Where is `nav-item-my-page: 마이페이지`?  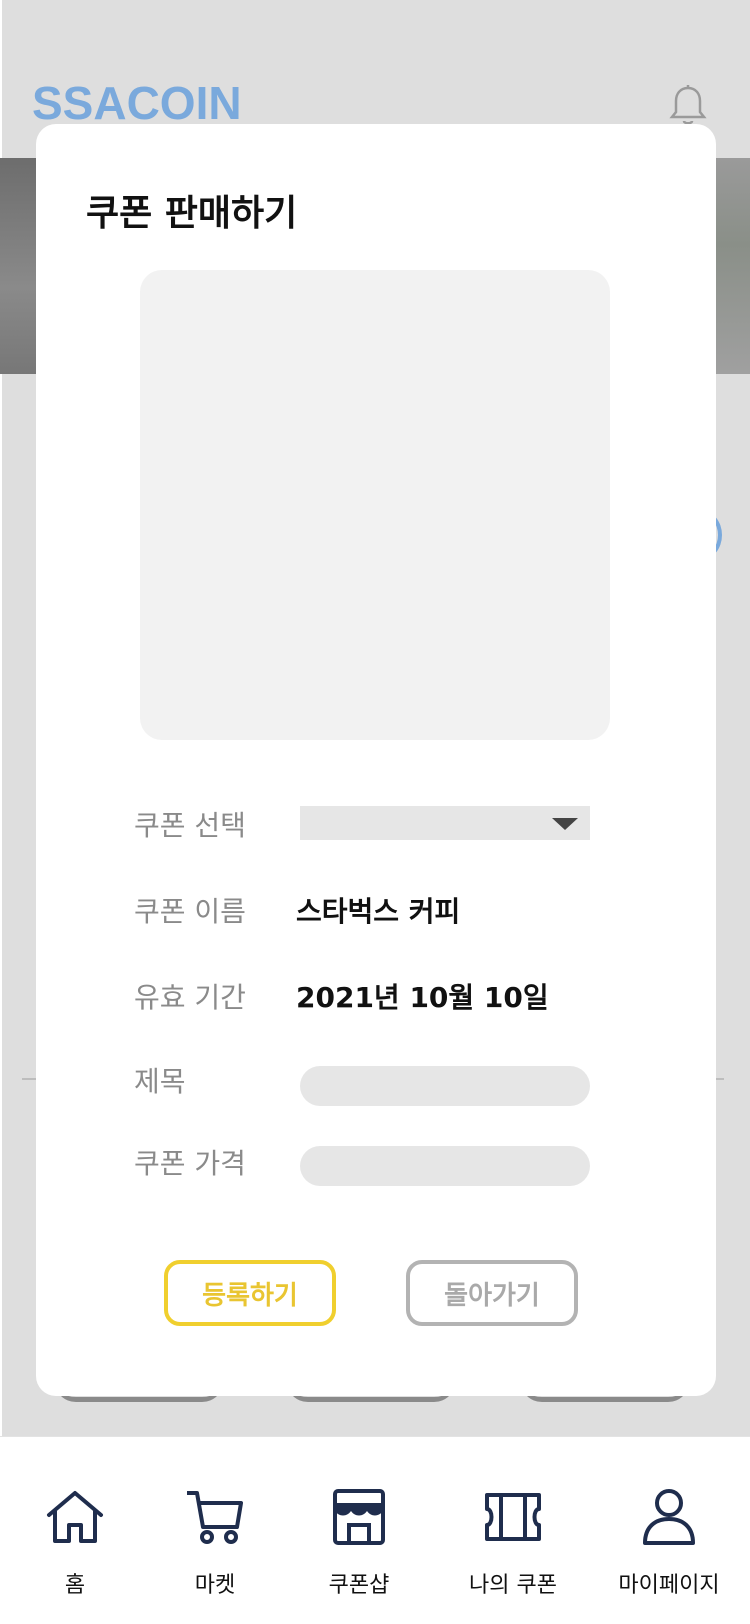 nav-item-my-page: 마이페이지 is located at coordinates (669, 1530).